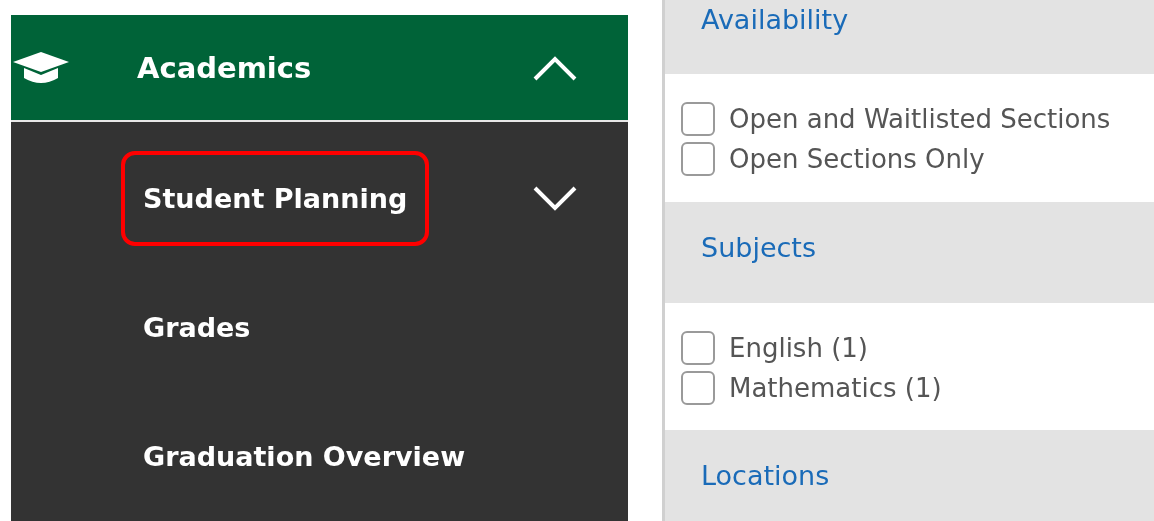 Image resolution: width=1154 pixels, height=521 pixels. I want to click on submenu-item: Grades, so click(197, 327).